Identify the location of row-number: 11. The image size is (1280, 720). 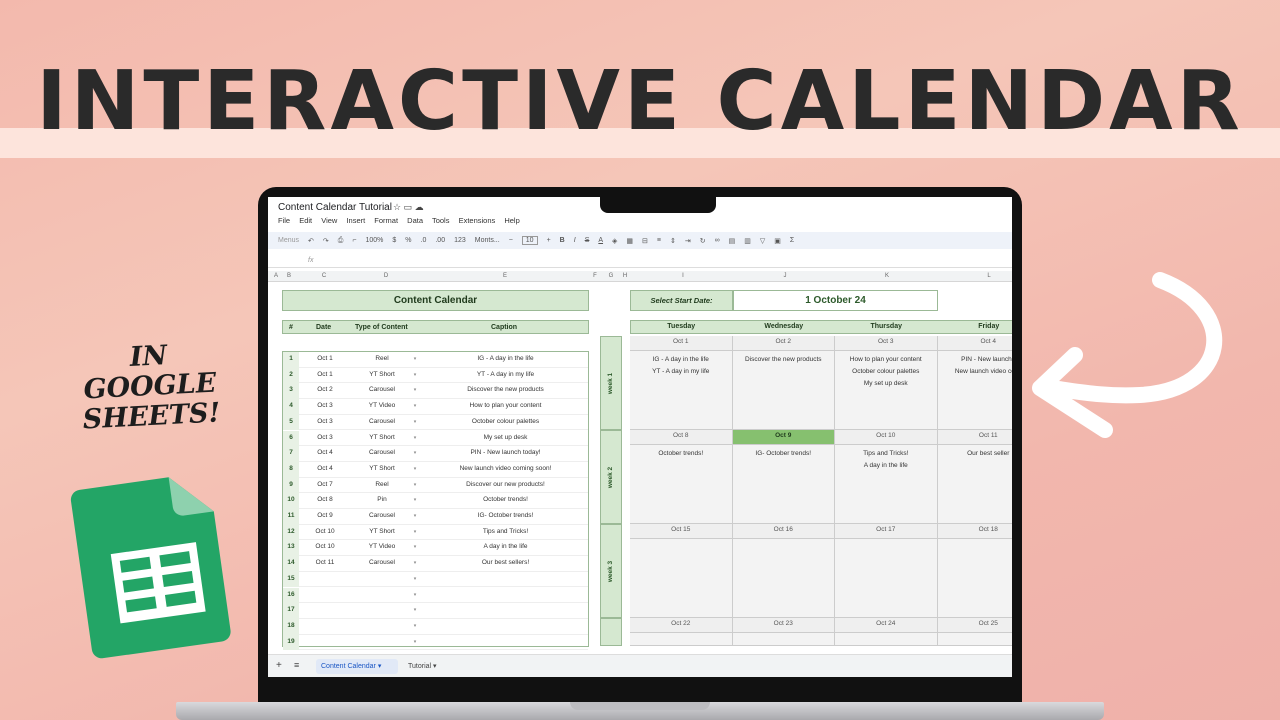
(291, 517).